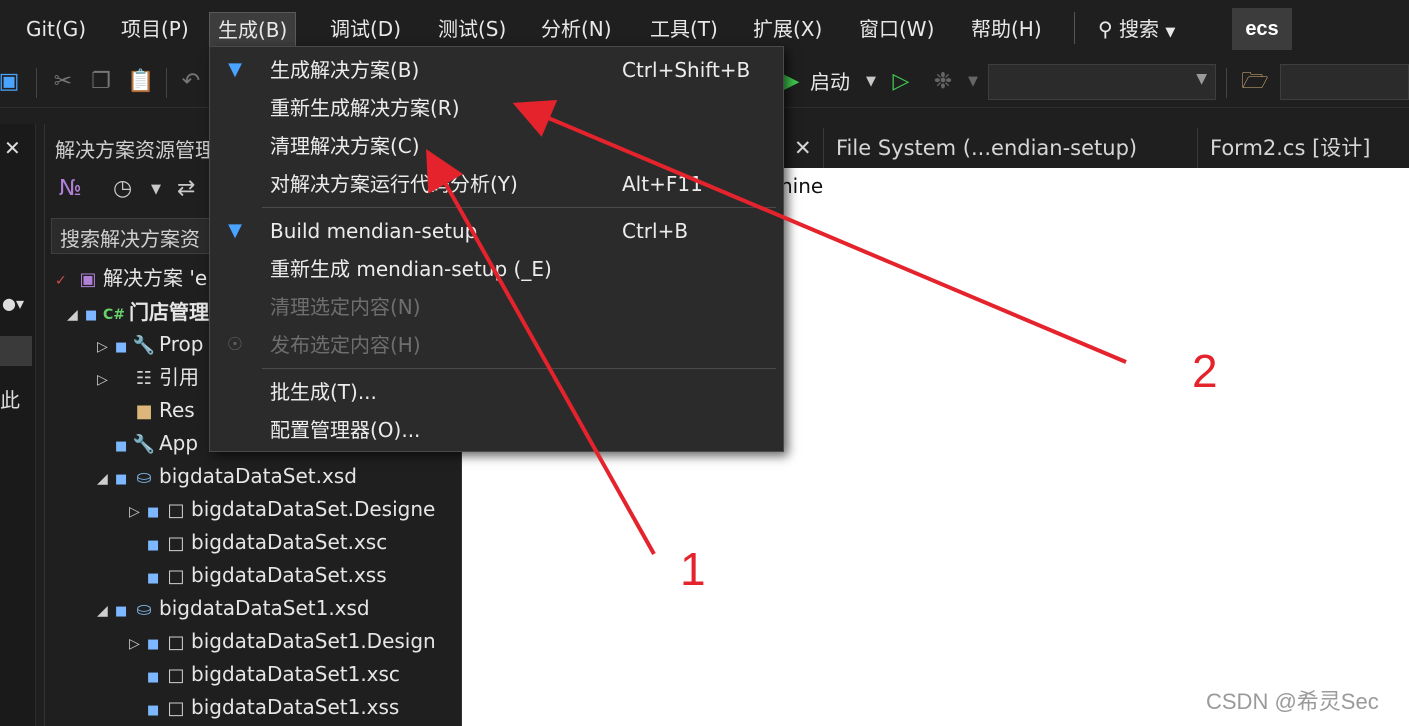 This screenshot has width=1409, height=726. I want to click on close-tab-button: ✕, so click(804, 148).